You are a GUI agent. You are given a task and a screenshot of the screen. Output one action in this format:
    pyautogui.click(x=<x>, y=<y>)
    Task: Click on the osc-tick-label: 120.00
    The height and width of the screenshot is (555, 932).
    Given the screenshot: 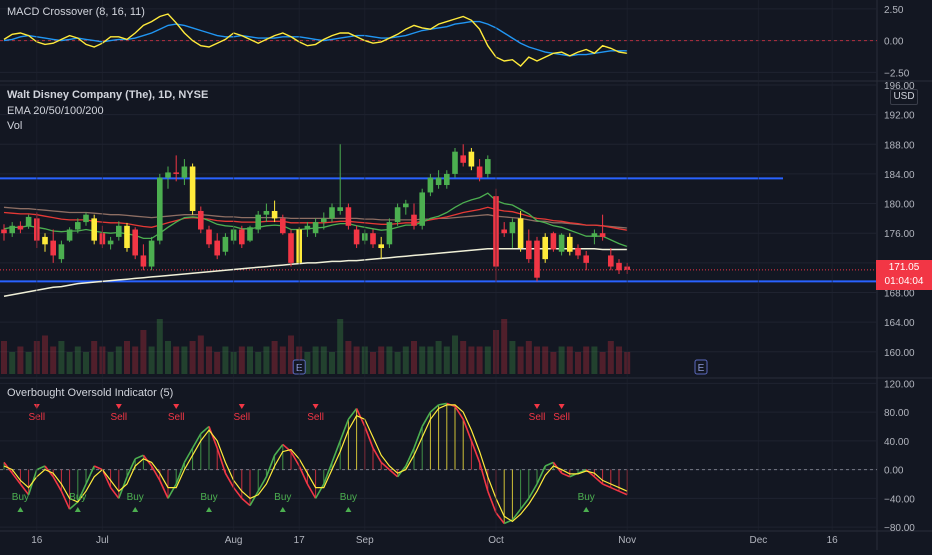 What is the action you would take?
    pyautogui.click(x=899, y=384)
    